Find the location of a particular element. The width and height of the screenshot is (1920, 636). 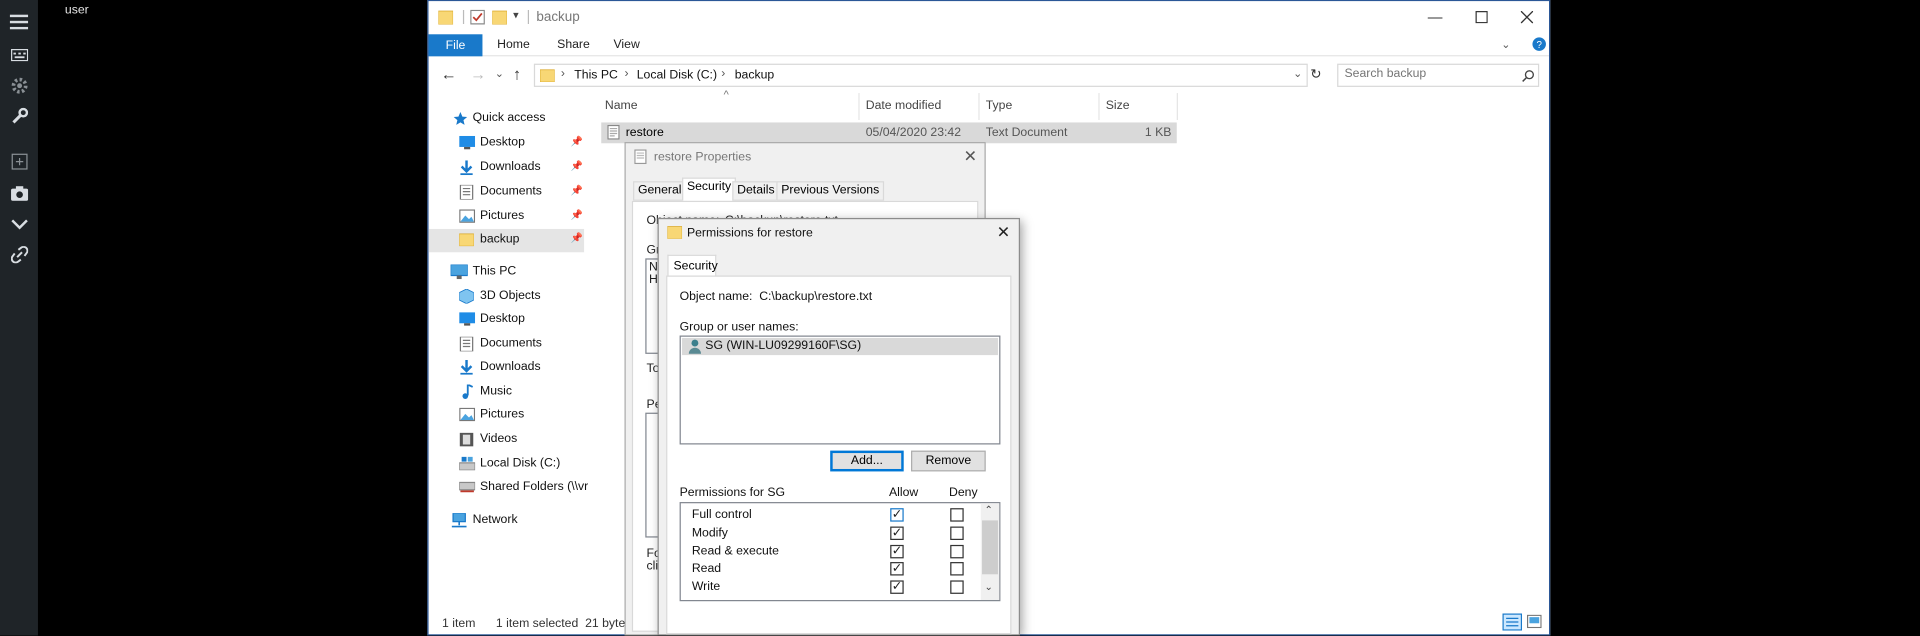

chevron-down-icon is located at coordinates (19, 223).